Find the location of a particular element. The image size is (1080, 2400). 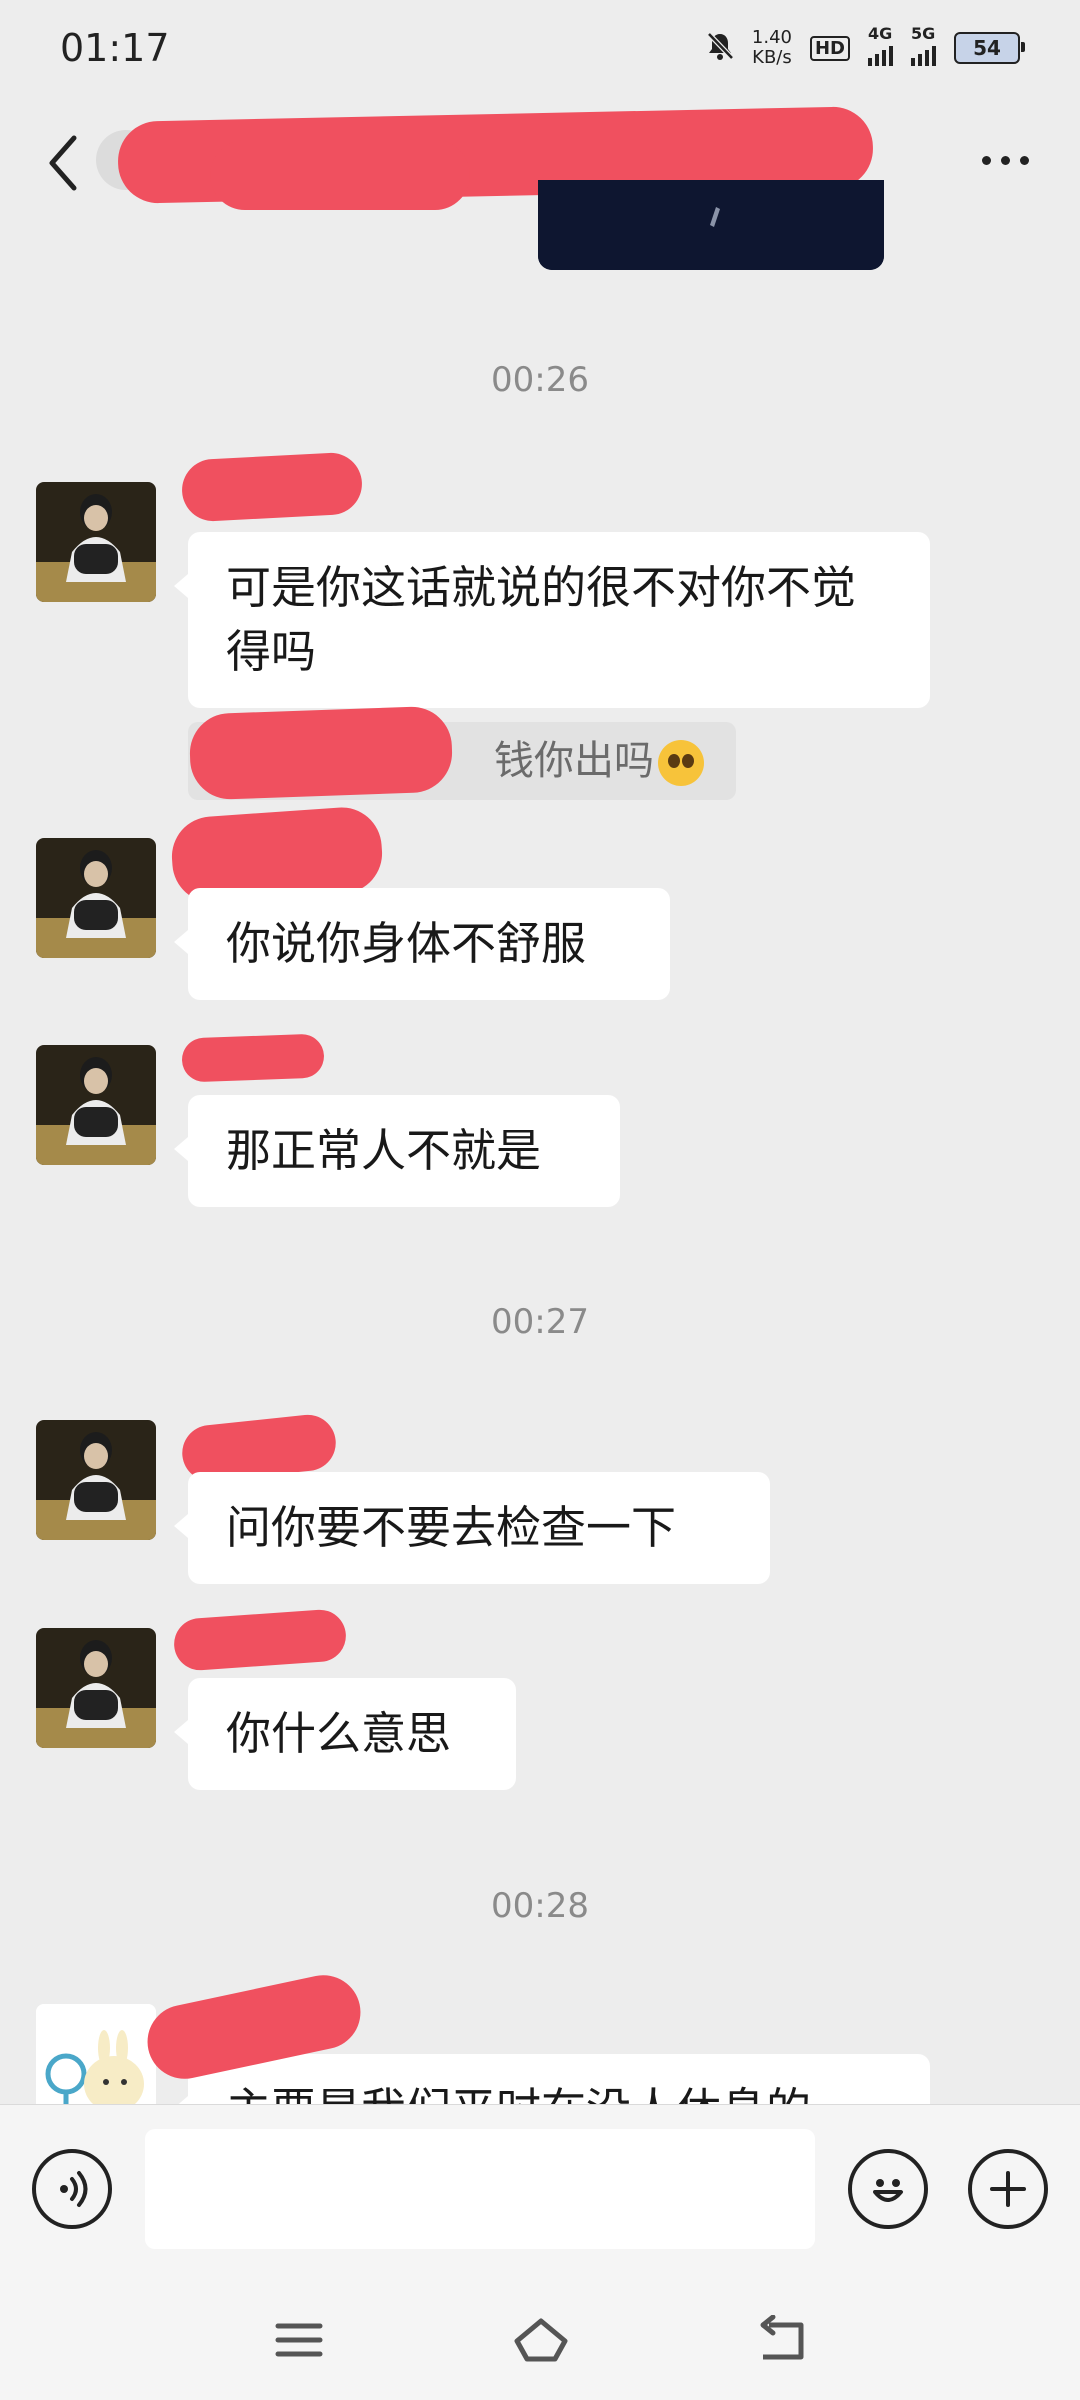

status-bar: 01:17 1.40 KB/s HD 4G 5G 54 is located at coordinates (540, 50).